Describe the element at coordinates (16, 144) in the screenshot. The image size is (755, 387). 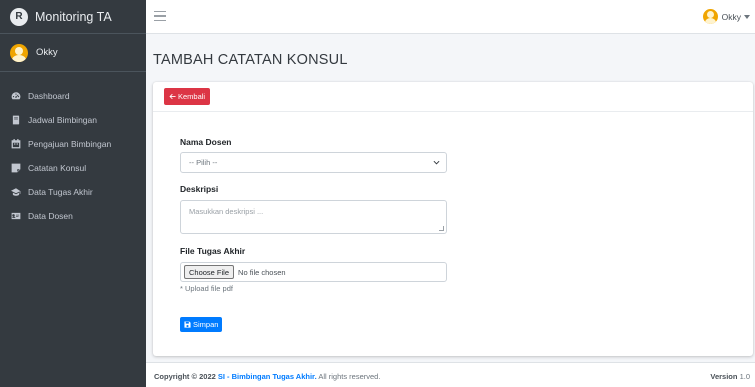
I see `calendar-icon` at that location.